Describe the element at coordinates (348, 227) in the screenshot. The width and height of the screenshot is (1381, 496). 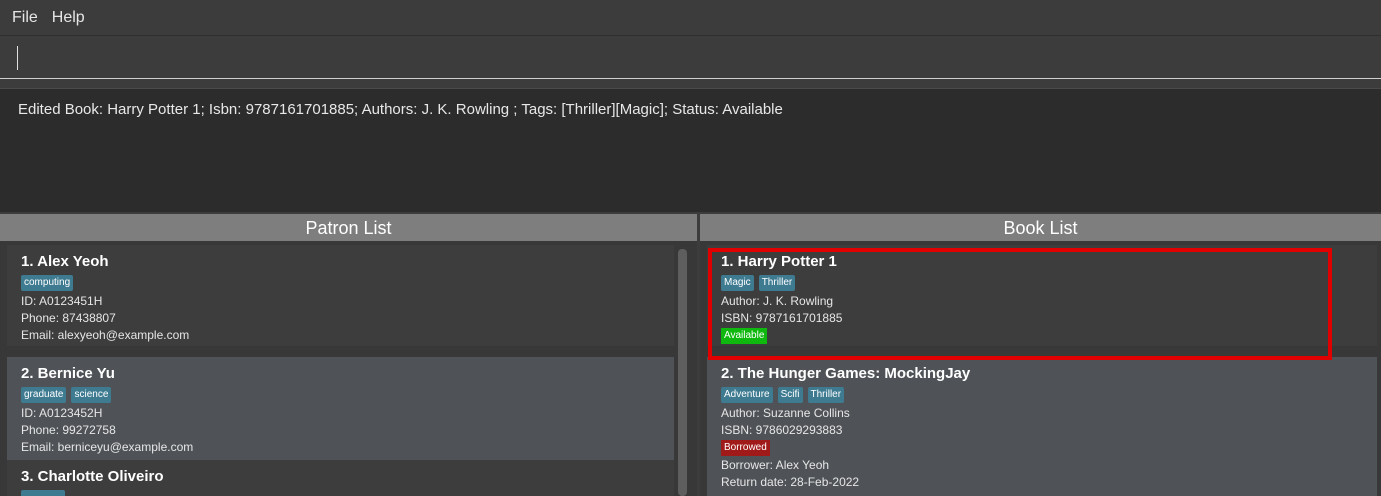
I see `patron-list-title: Patron List` at that location.